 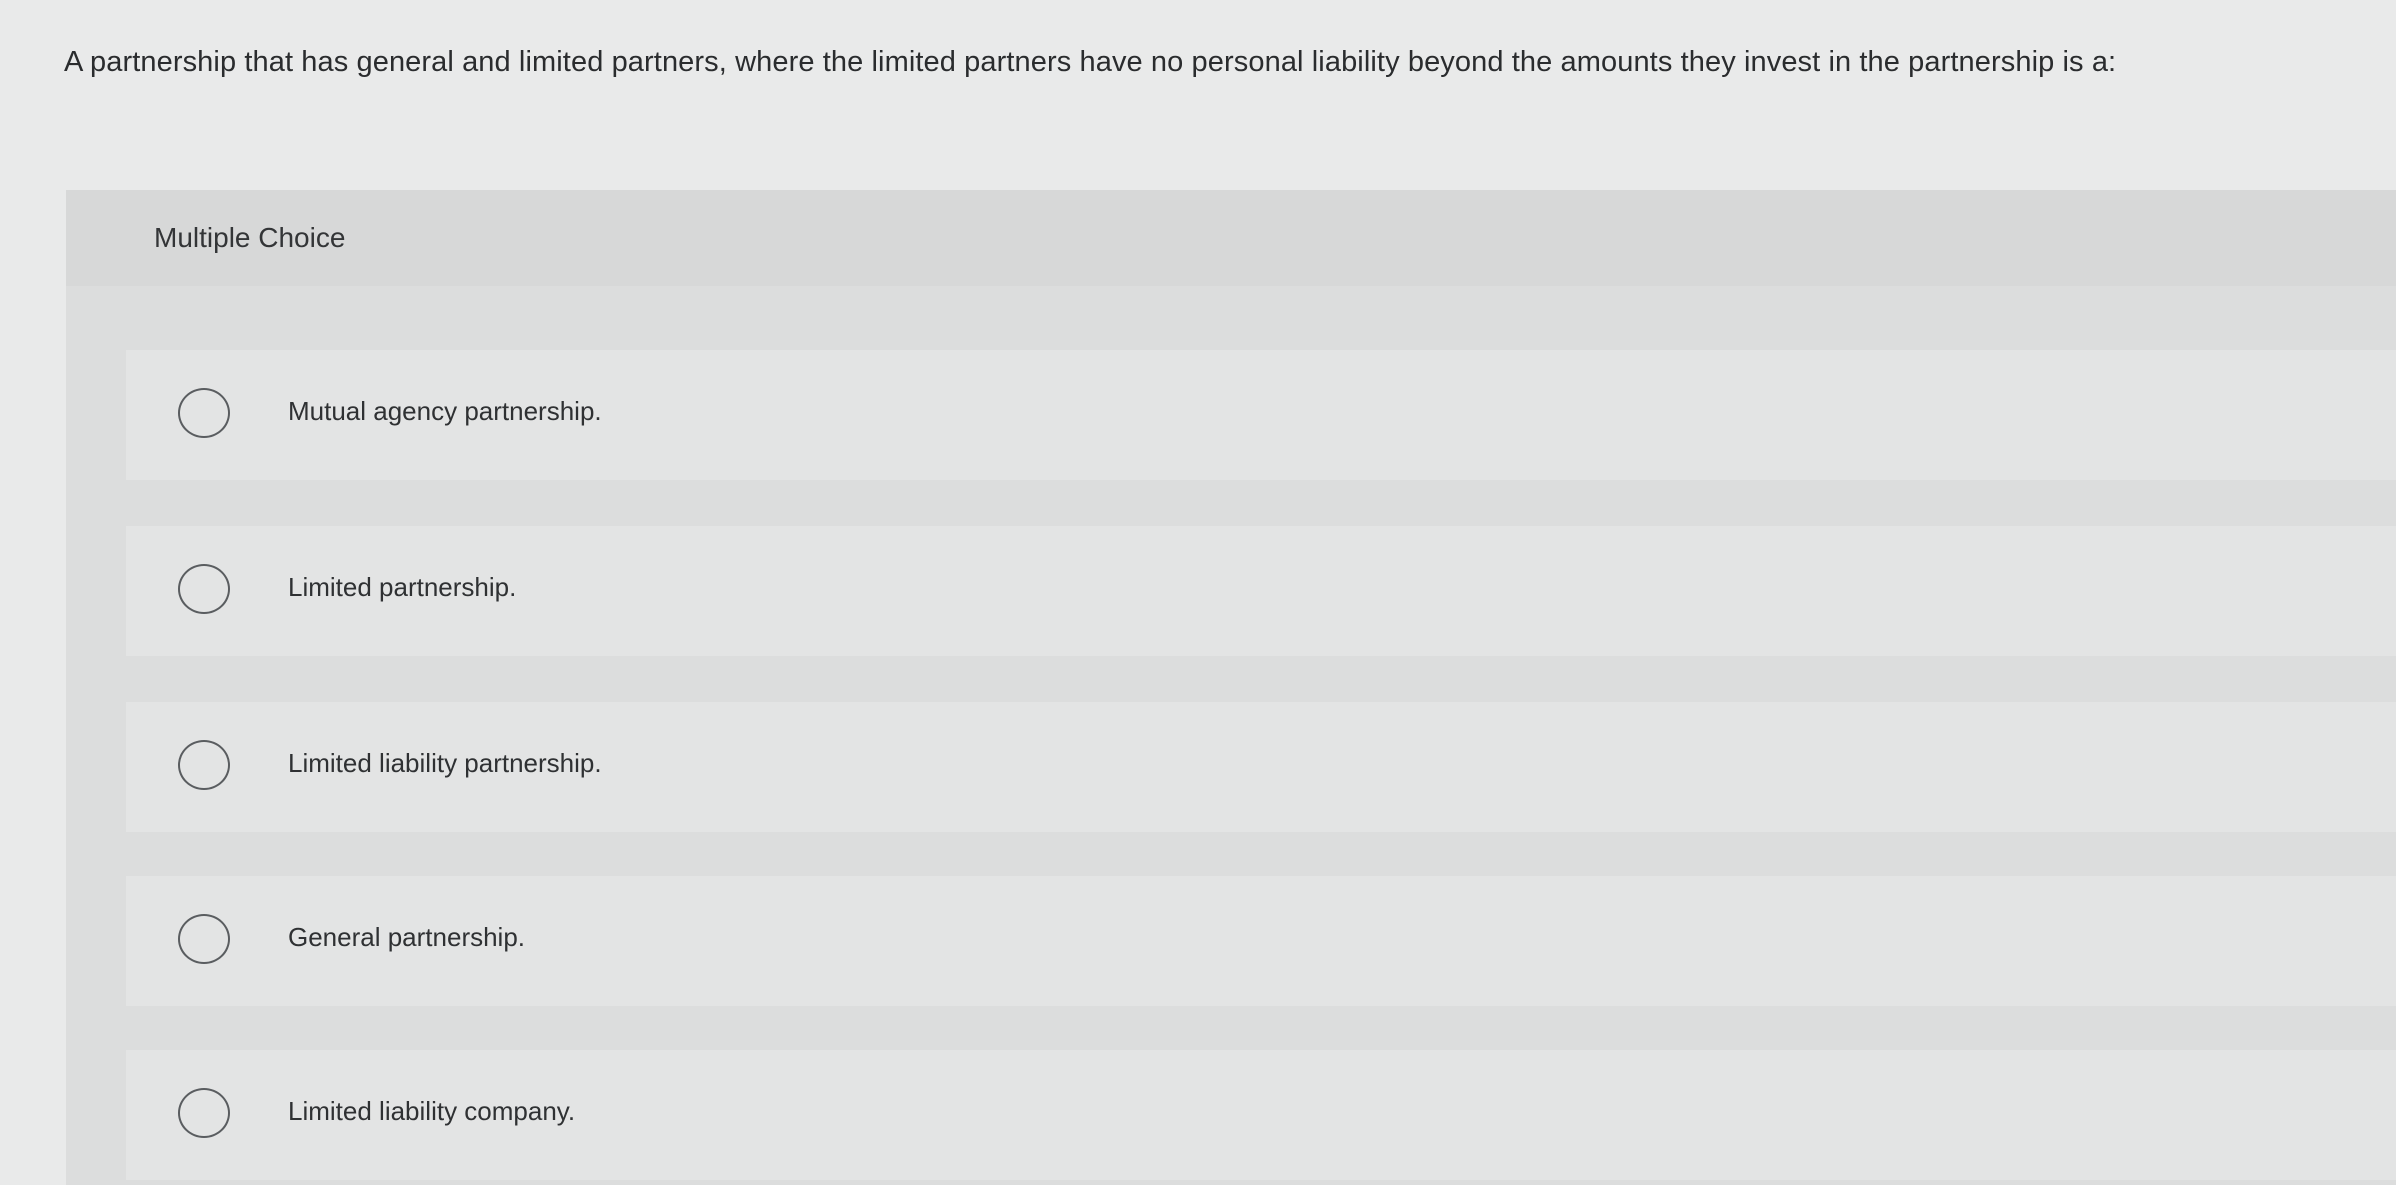 I want to click on answer-option-label: Limited liability company., so click(x=432, y=1111).